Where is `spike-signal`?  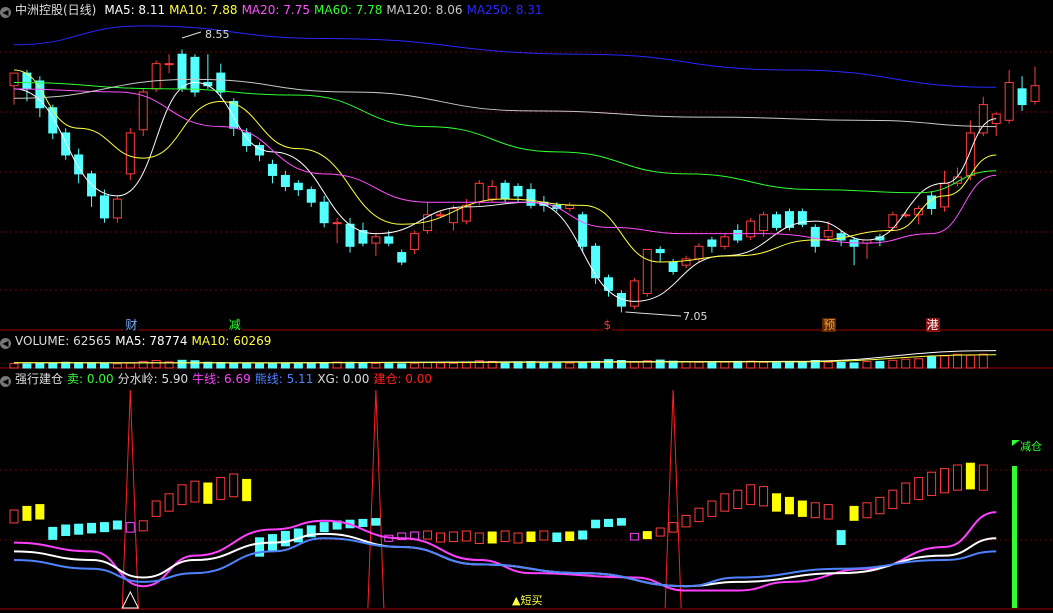 spike-signal is located at coordinates (376, 499).